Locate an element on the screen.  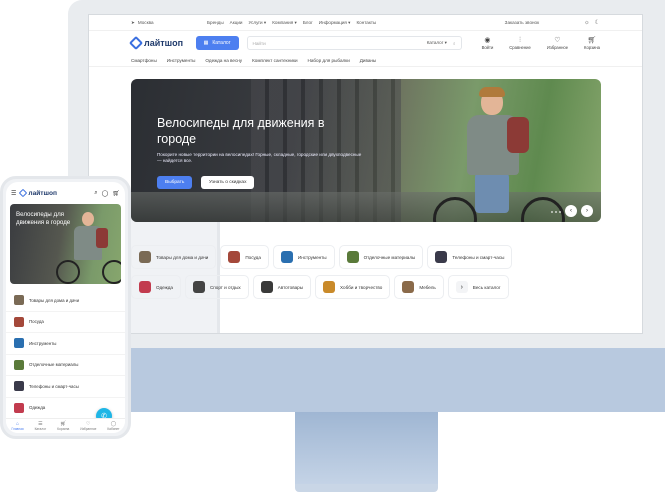
tab-label: Каталог is located at coordinates (40, 428).